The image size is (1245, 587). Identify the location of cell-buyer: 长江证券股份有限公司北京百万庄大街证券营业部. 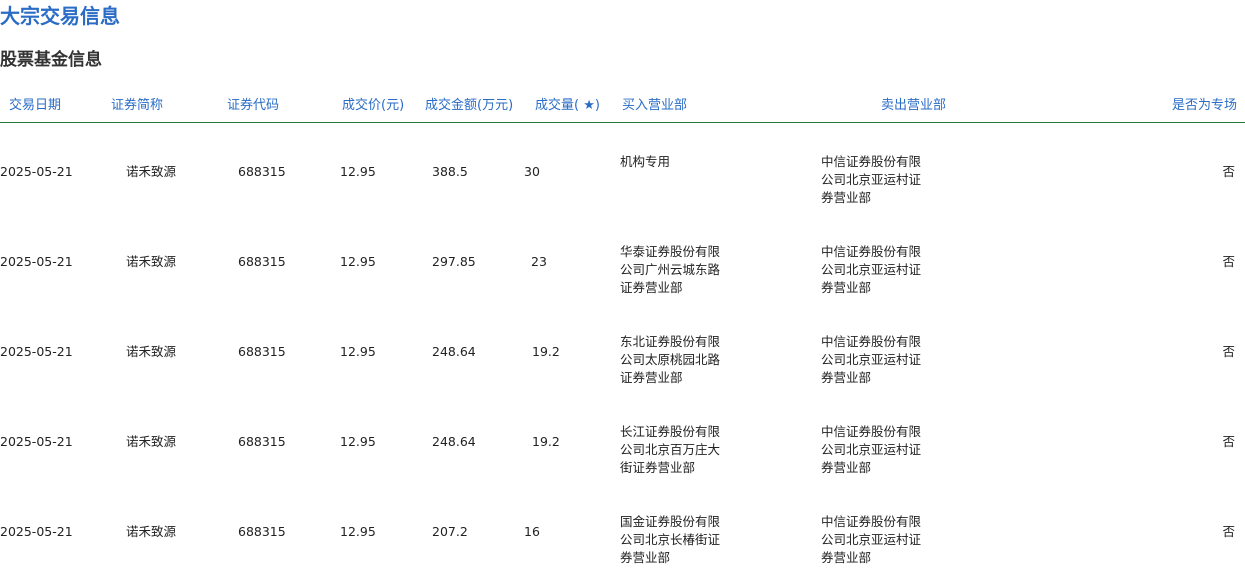
(670, 449).